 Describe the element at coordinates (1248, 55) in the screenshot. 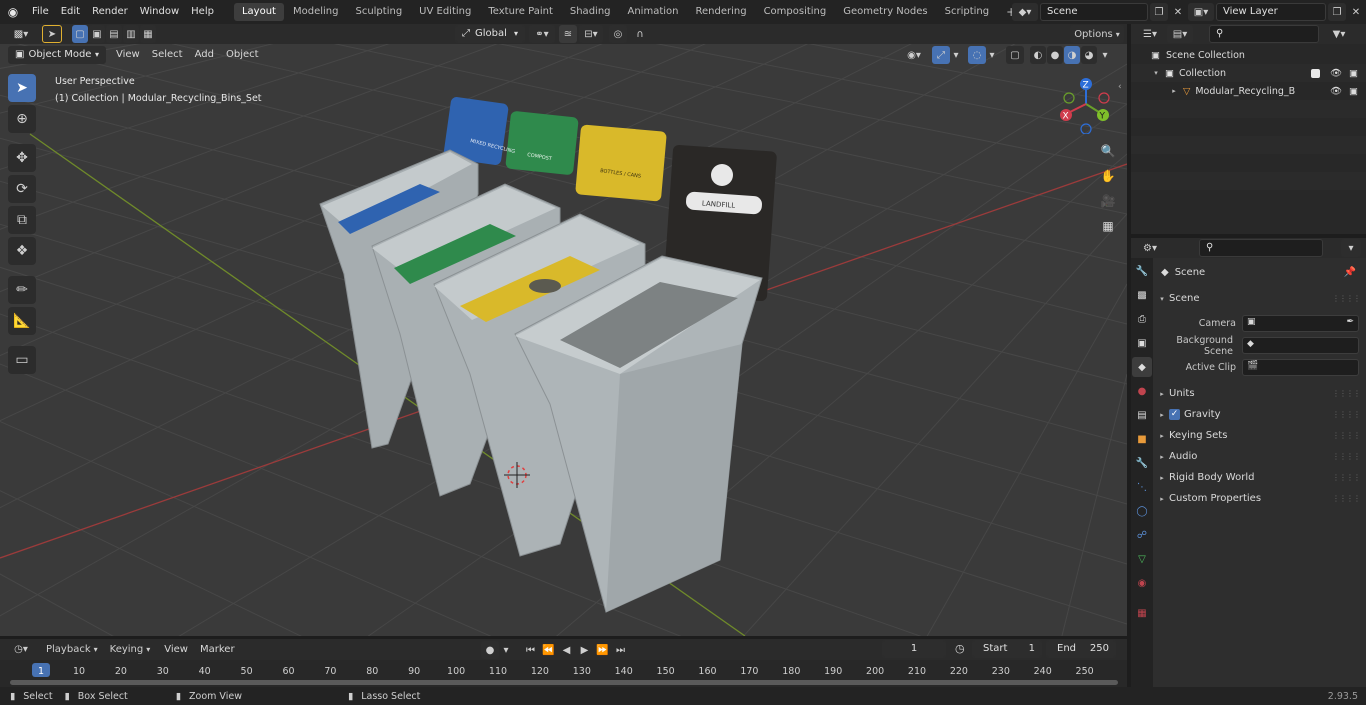

I see `outliner-row-scene-collection: ▣ Scene Collection` at that location.